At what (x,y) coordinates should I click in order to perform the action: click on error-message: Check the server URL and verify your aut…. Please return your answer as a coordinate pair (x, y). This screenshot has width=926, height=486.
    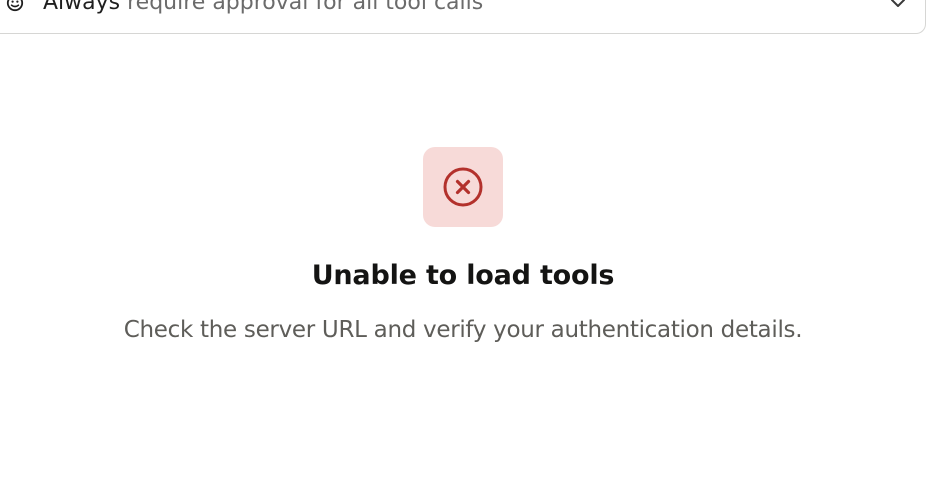
    Looking at the image, I should click on (463, 330).